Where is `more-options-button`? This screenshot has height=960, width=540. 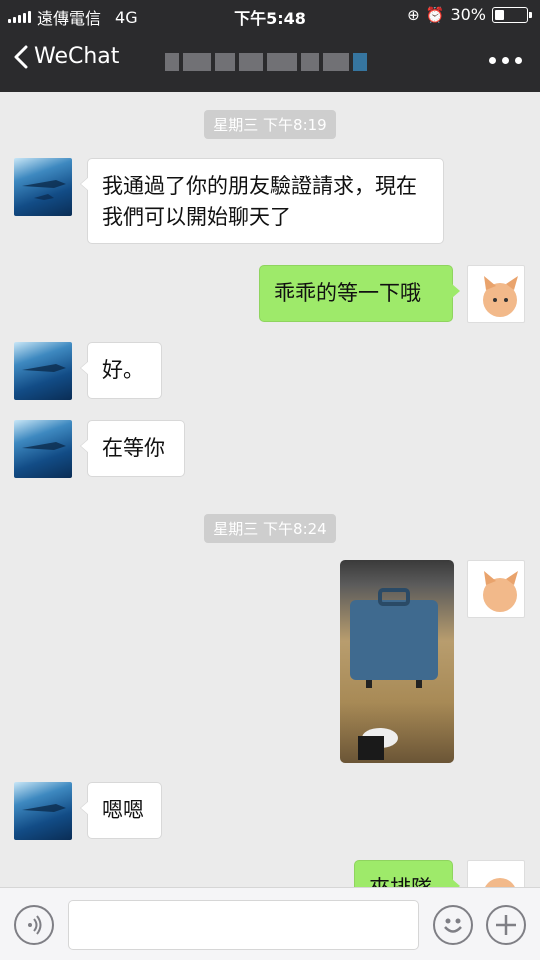 more-options-button is located at coordinates (505, 60).